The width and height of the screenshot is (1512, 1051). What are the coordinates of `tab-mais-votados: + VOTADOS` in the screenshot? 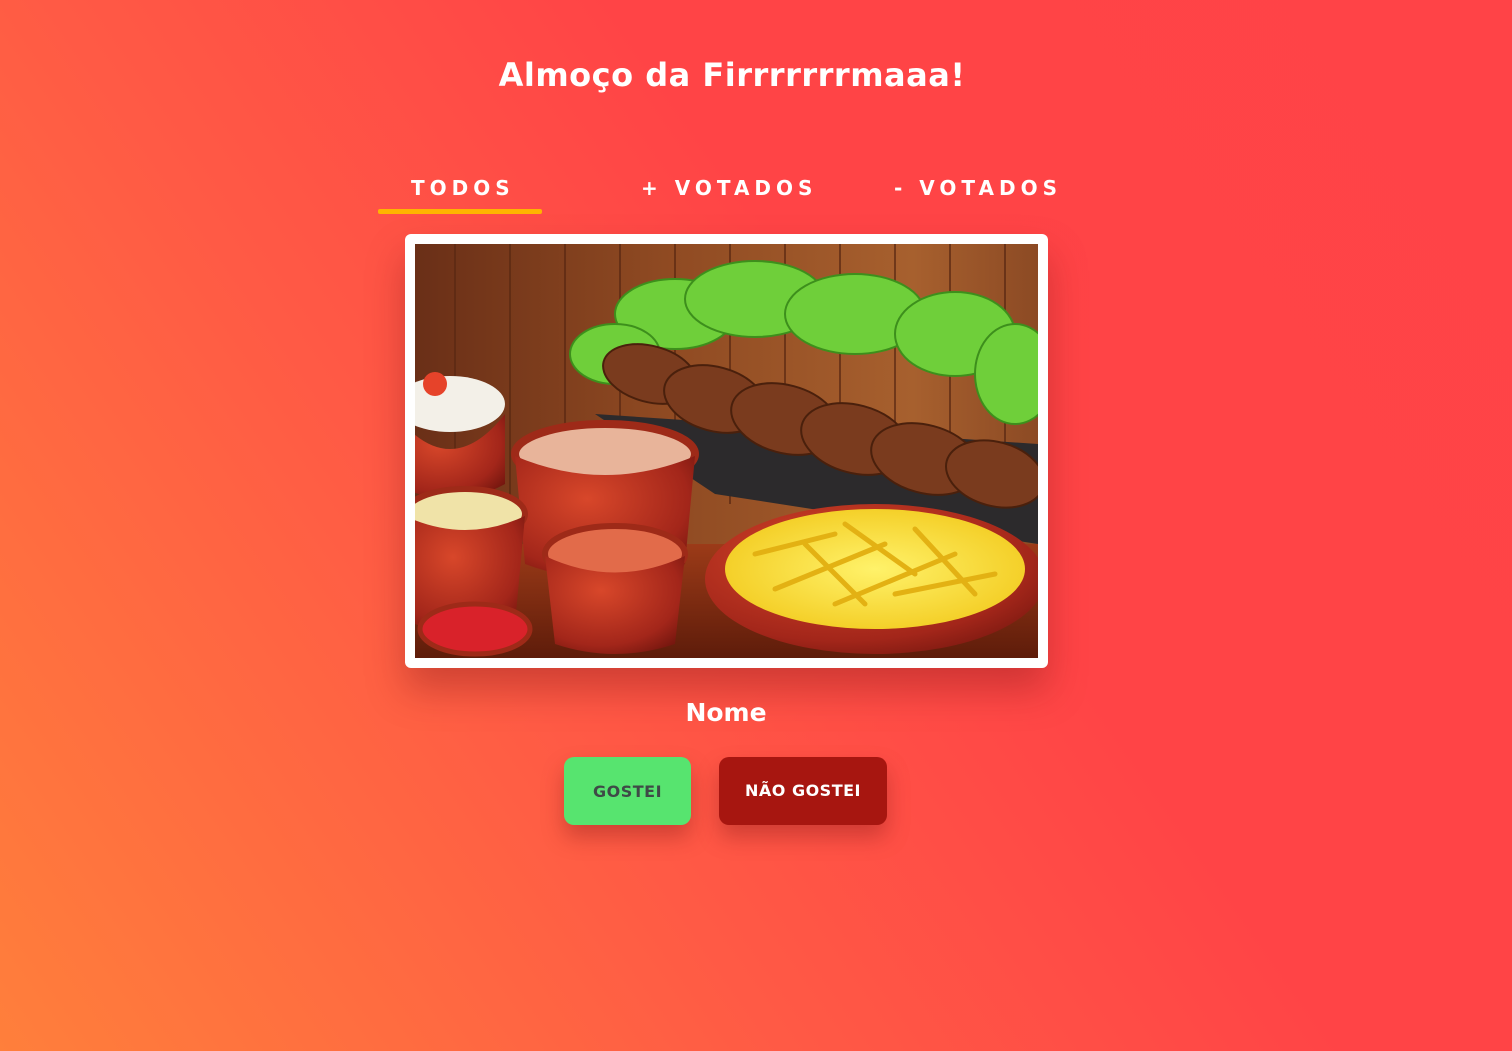 It's located at (729, 188).